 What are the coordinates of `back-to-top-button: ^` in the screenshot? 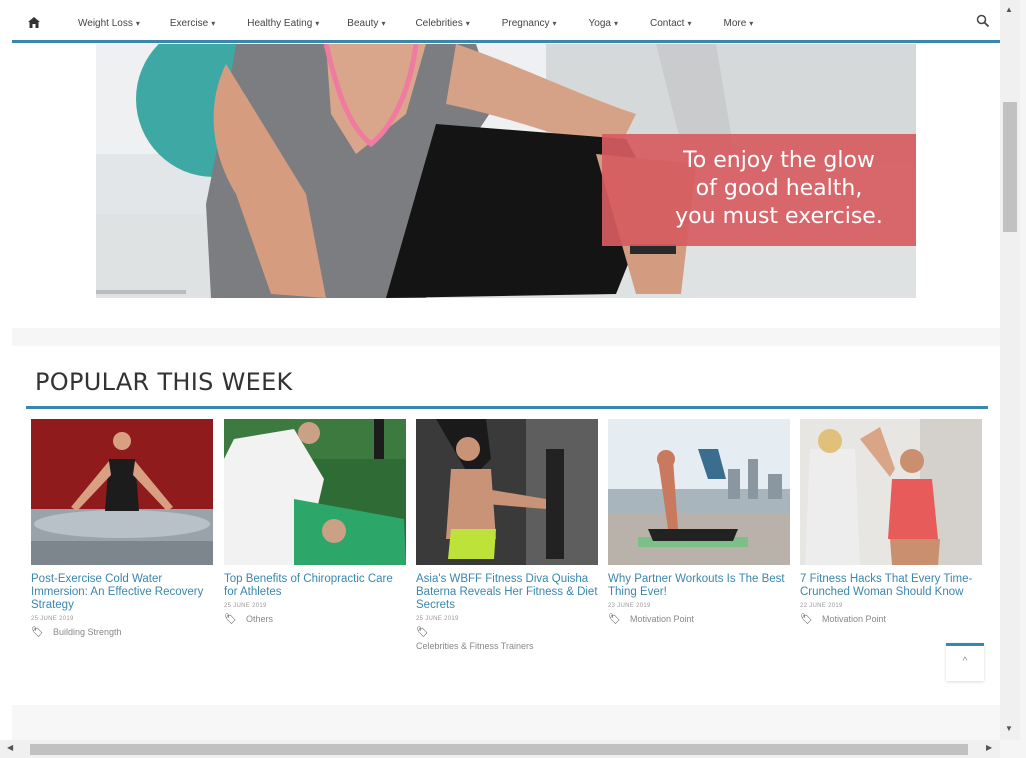 It's located at (965, 662).